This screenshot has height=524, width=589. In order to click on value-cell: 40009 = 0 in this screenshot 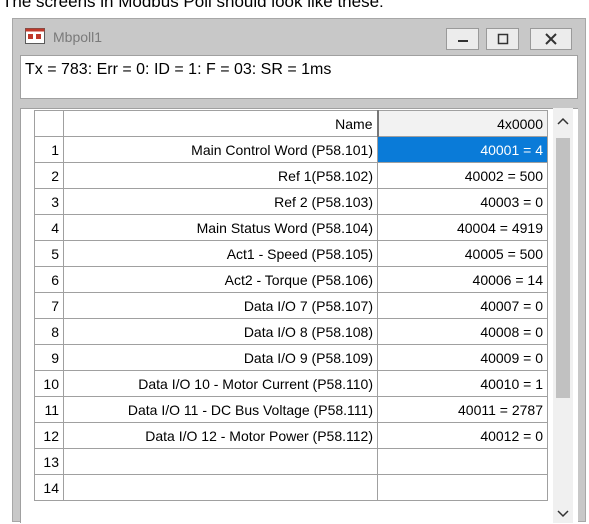, I will do `click(462, 357)`.